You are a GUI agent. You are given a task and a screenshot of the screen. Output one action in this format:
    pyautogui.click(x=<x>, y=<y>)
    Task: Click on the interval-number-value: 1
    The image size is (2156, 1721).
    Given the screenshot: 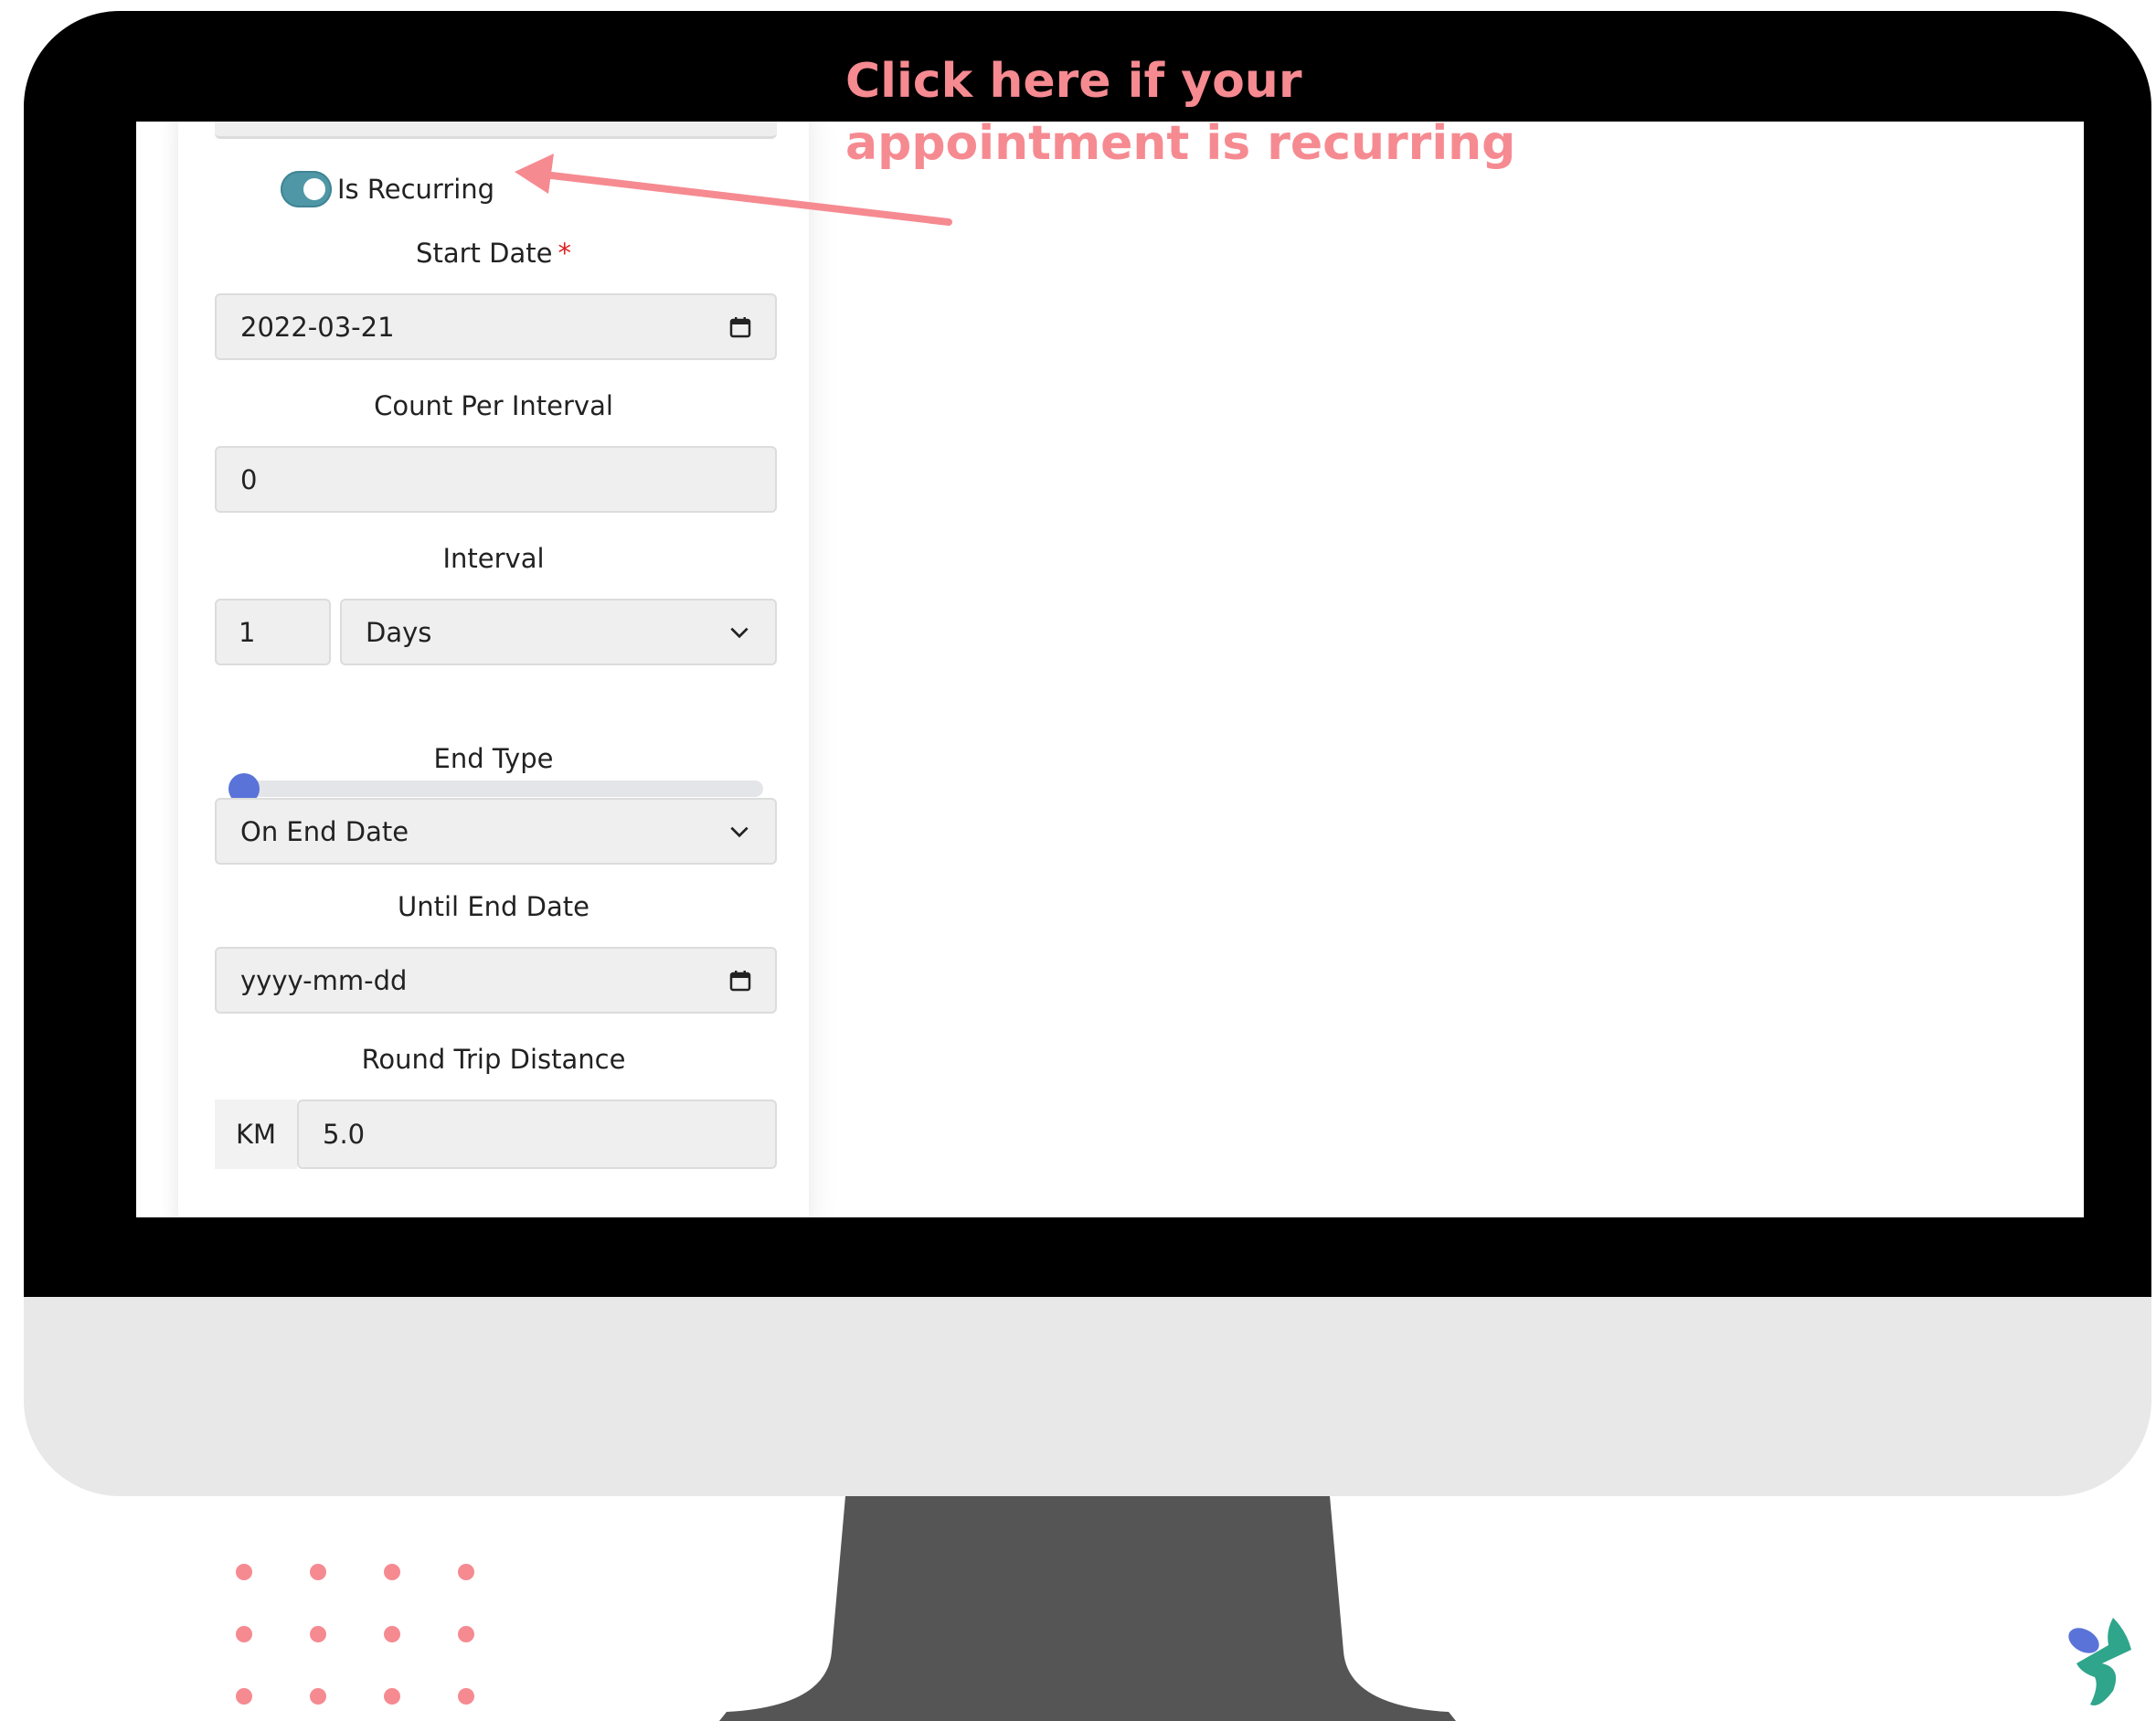 What is the action you would take?
    pyautogui.click(x=247, y=632)
    